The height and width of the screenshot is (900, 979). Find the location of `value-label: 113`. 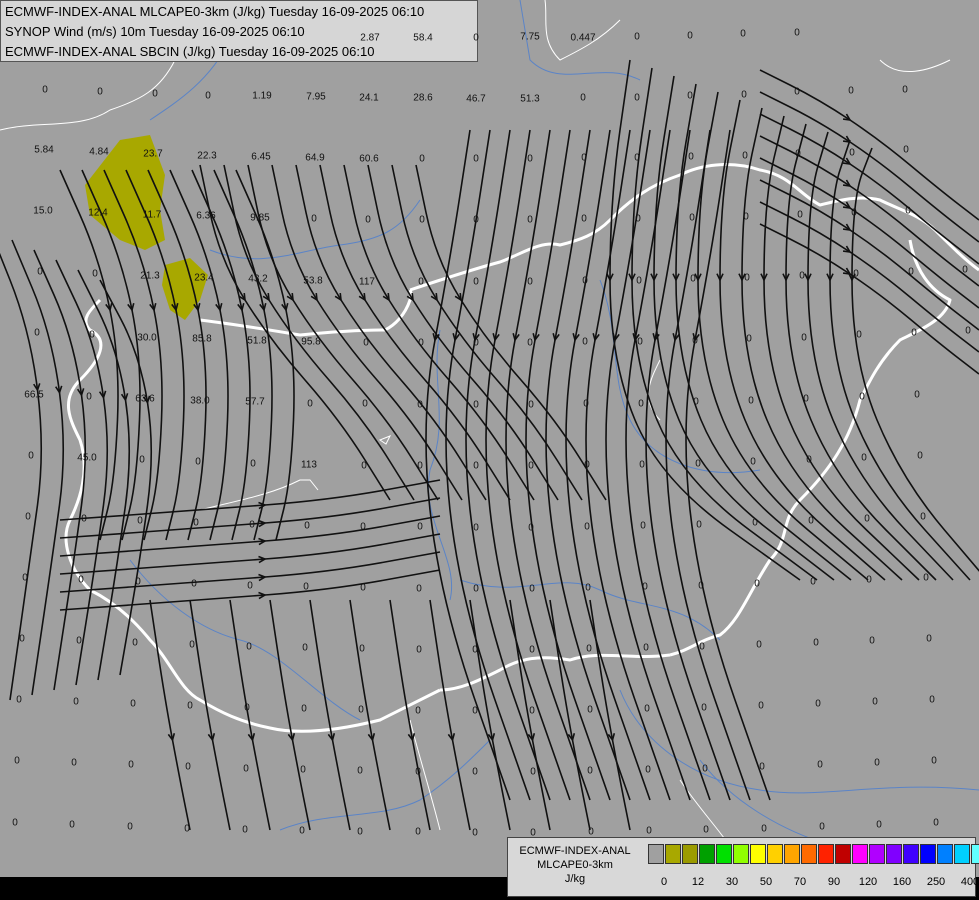

value-label: 113 is located at coordinates (309, 465).